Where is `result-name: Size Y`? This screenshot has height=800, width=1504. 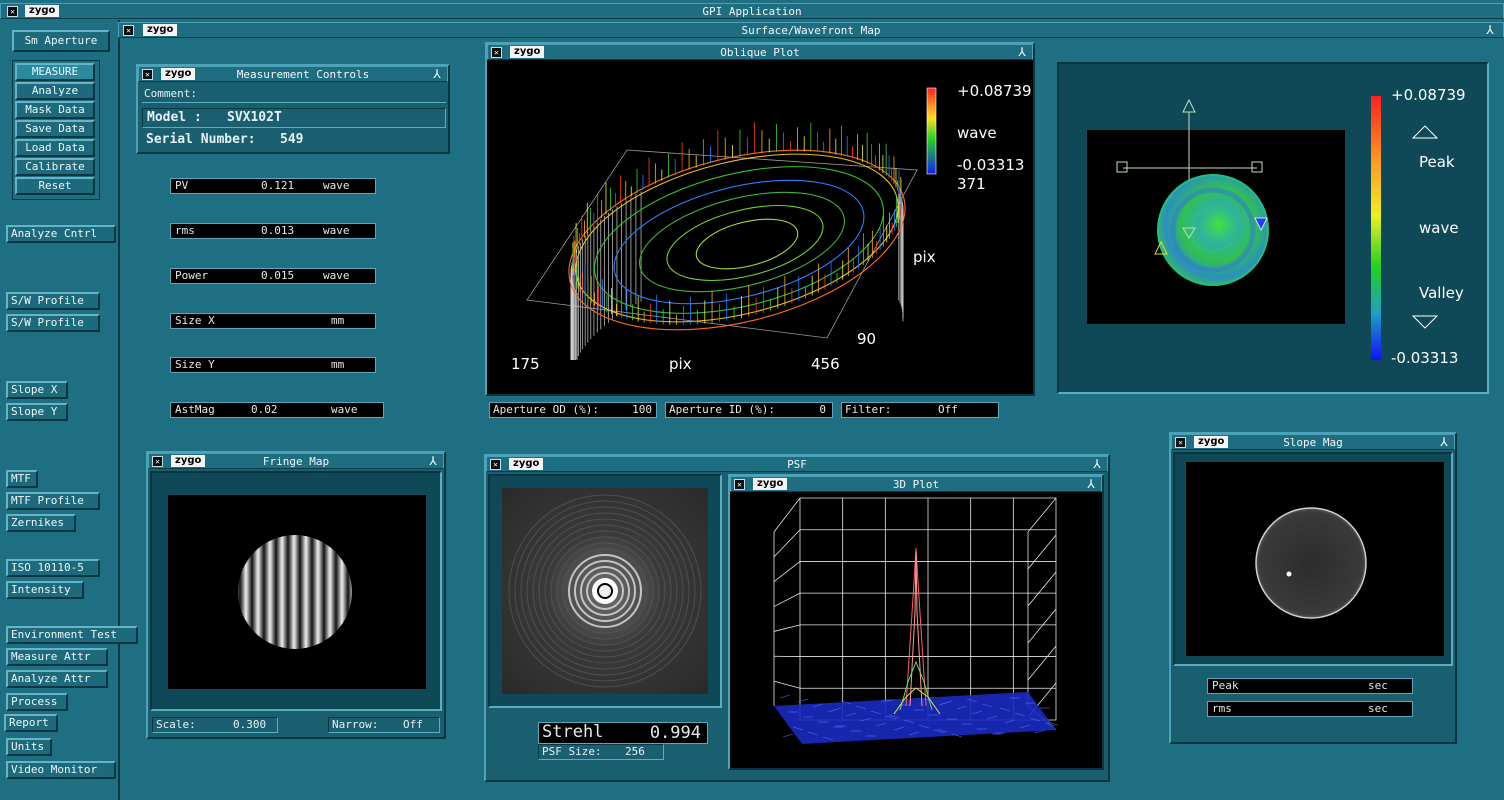
result-name: Size Y is located at coordinates (195, 364).